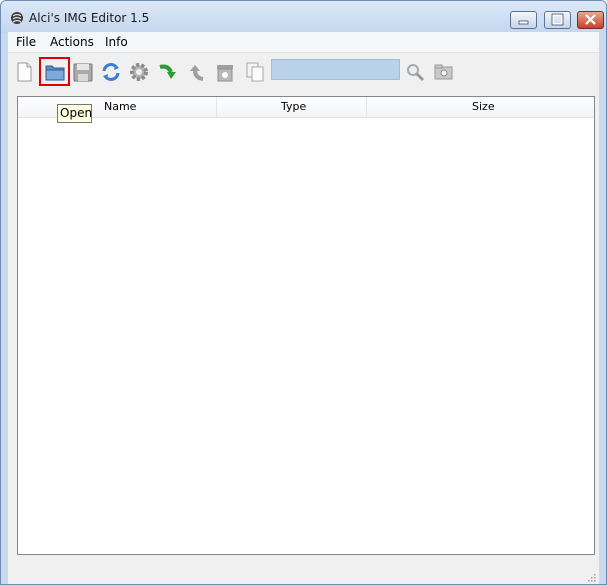 The image size is (607, 585). I want to click on column-type-label: Type, so click(294, 106).